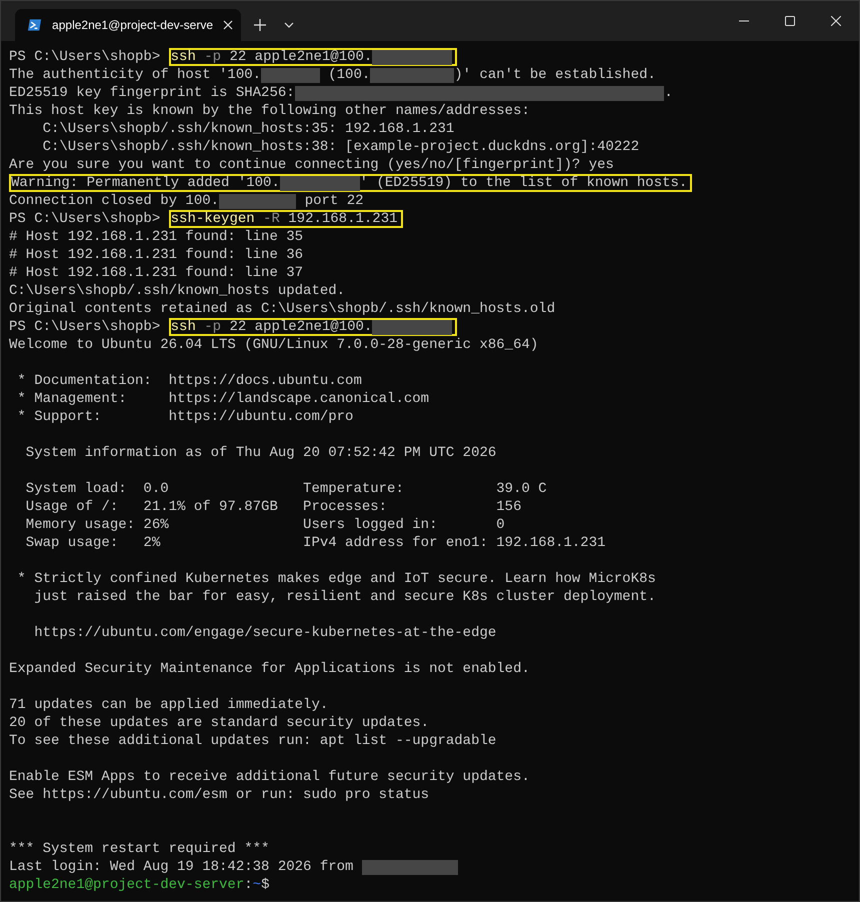 Image resolution: width=860 pixels, height=902 pixels. Describe the element at coordinates (156, 273) in the screenshot. I see `terminal-line: # Host 192.168.1.231 found: line 37` at that location.